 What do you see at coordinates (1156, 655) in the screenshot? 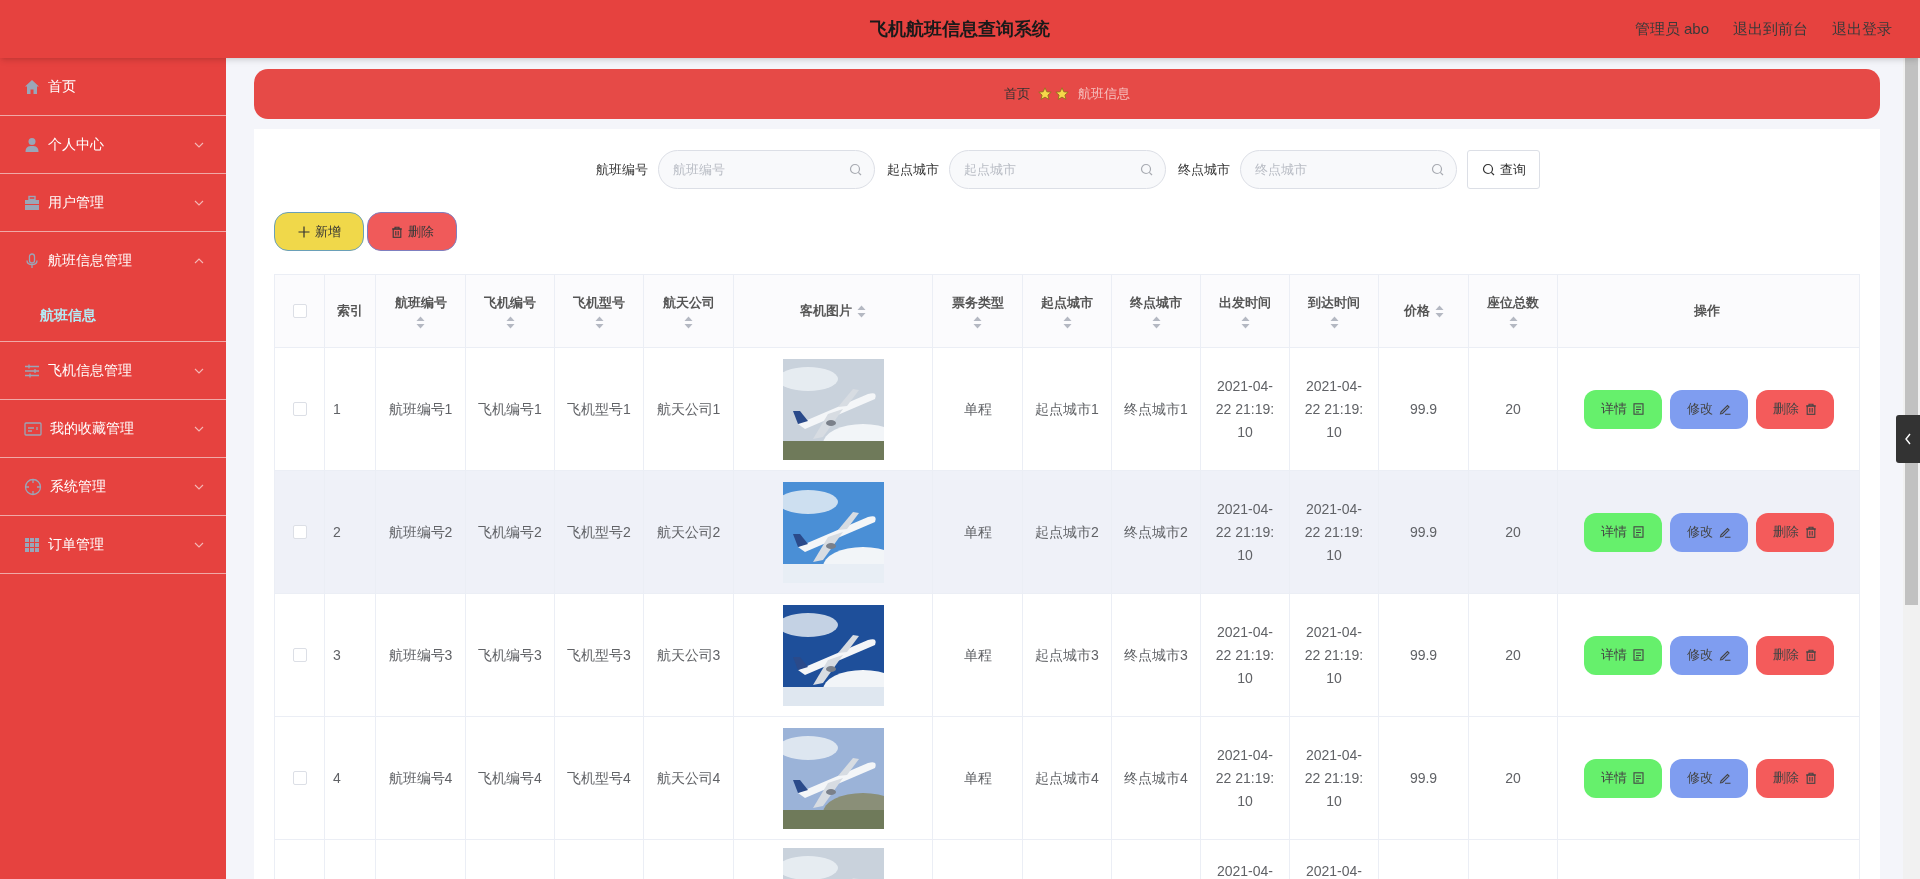
I see `table-cell-text: 终点城市3` at bounding box center [1156, 655].